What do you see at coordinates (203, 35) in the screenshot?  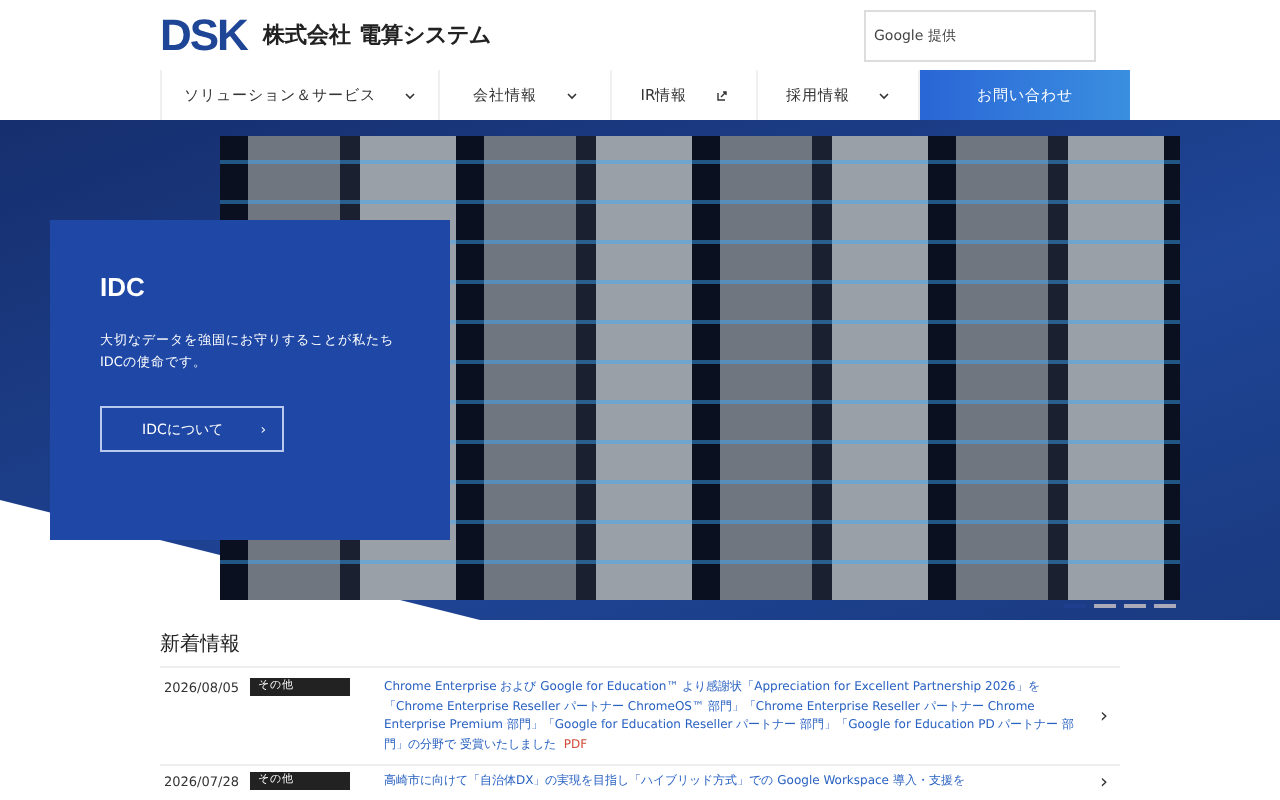 I see `logo: DSK` at bounding box center [203, 35].